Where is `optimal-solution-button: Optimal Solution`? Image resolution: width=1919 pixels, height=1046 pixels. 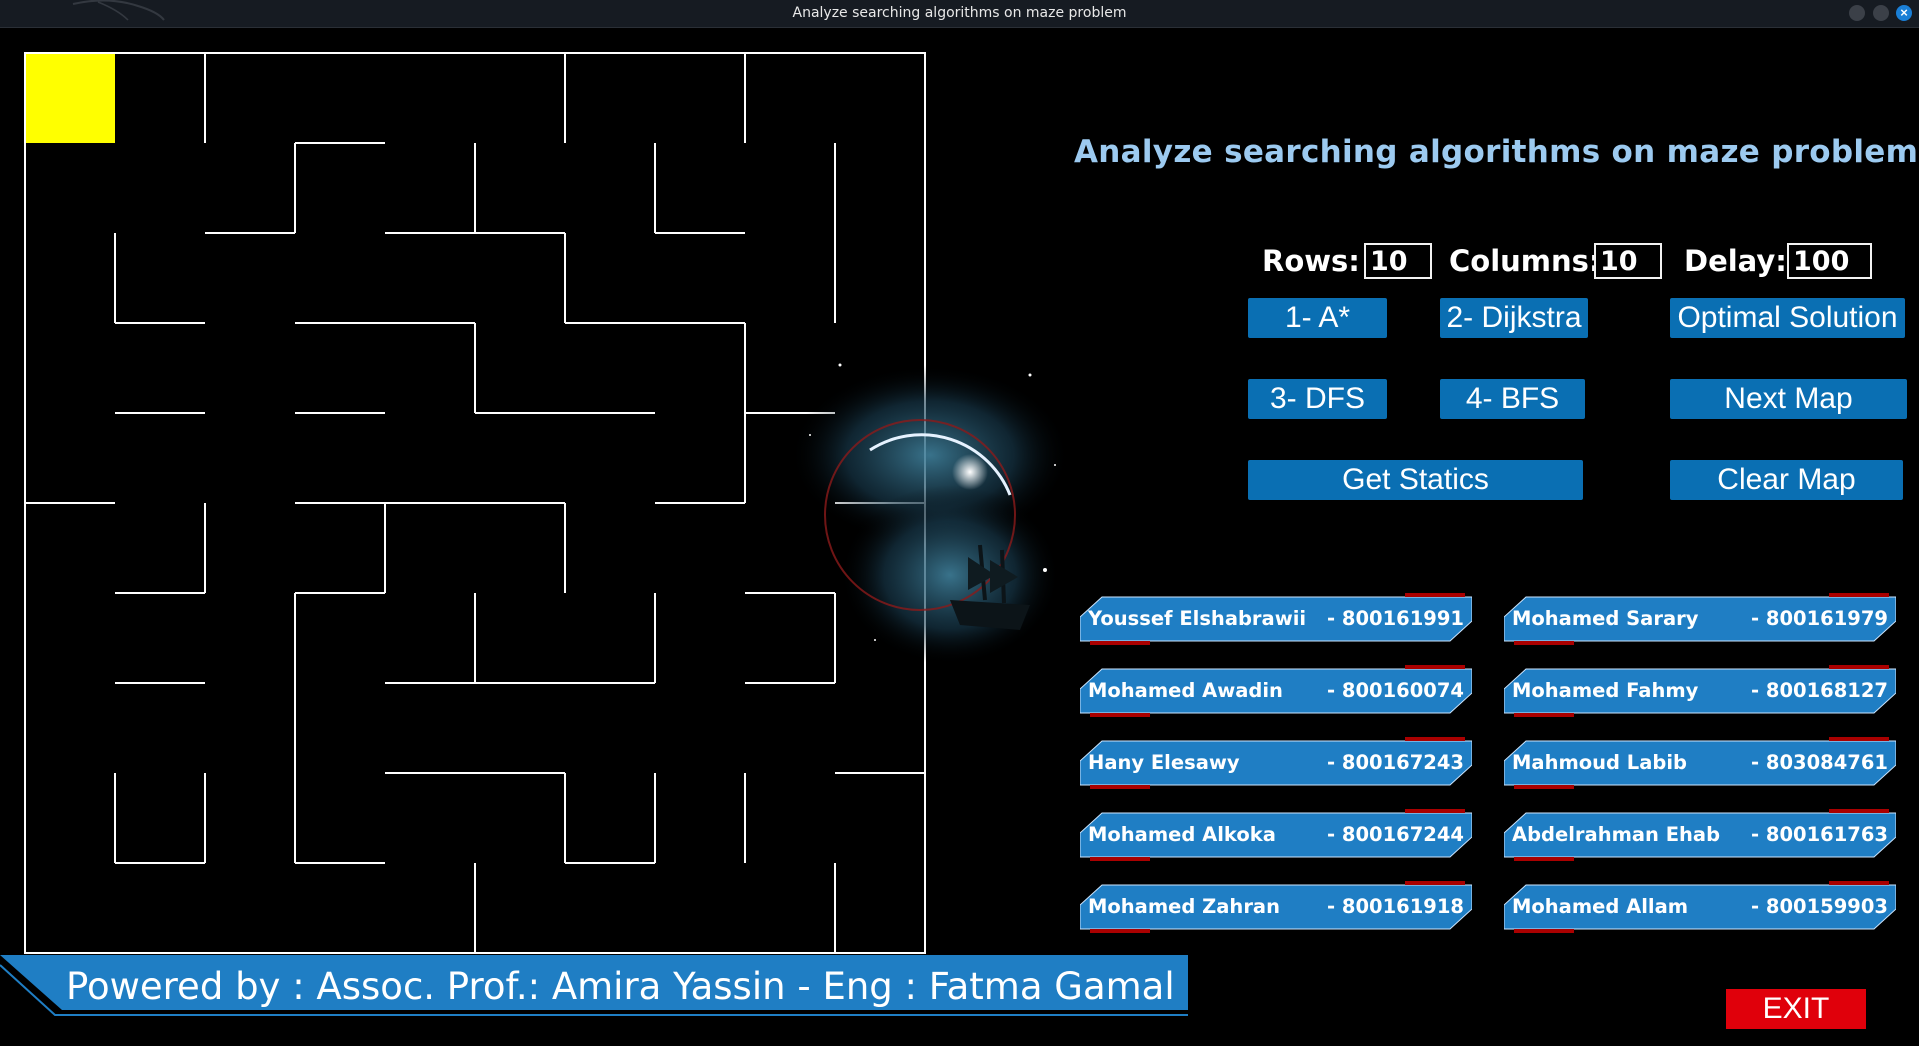 optimal-solution-button: Optimal Solution is located at coordinates (1787, 318).